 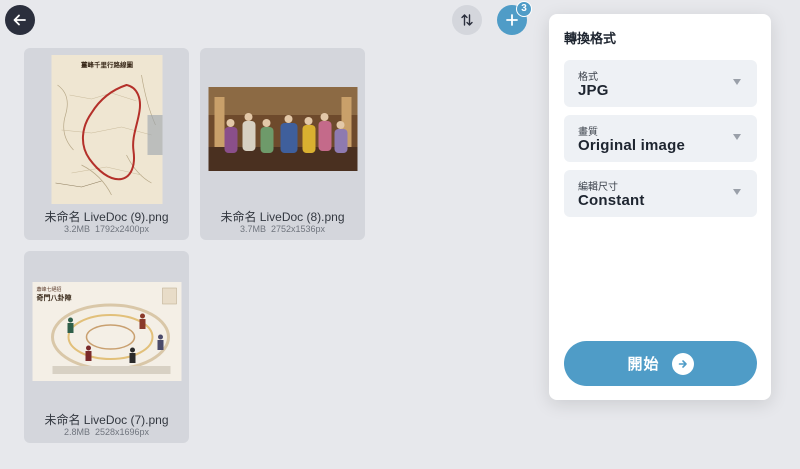 I want to click on quality-select: 畫質 Original image, so click(x=660, y=138).